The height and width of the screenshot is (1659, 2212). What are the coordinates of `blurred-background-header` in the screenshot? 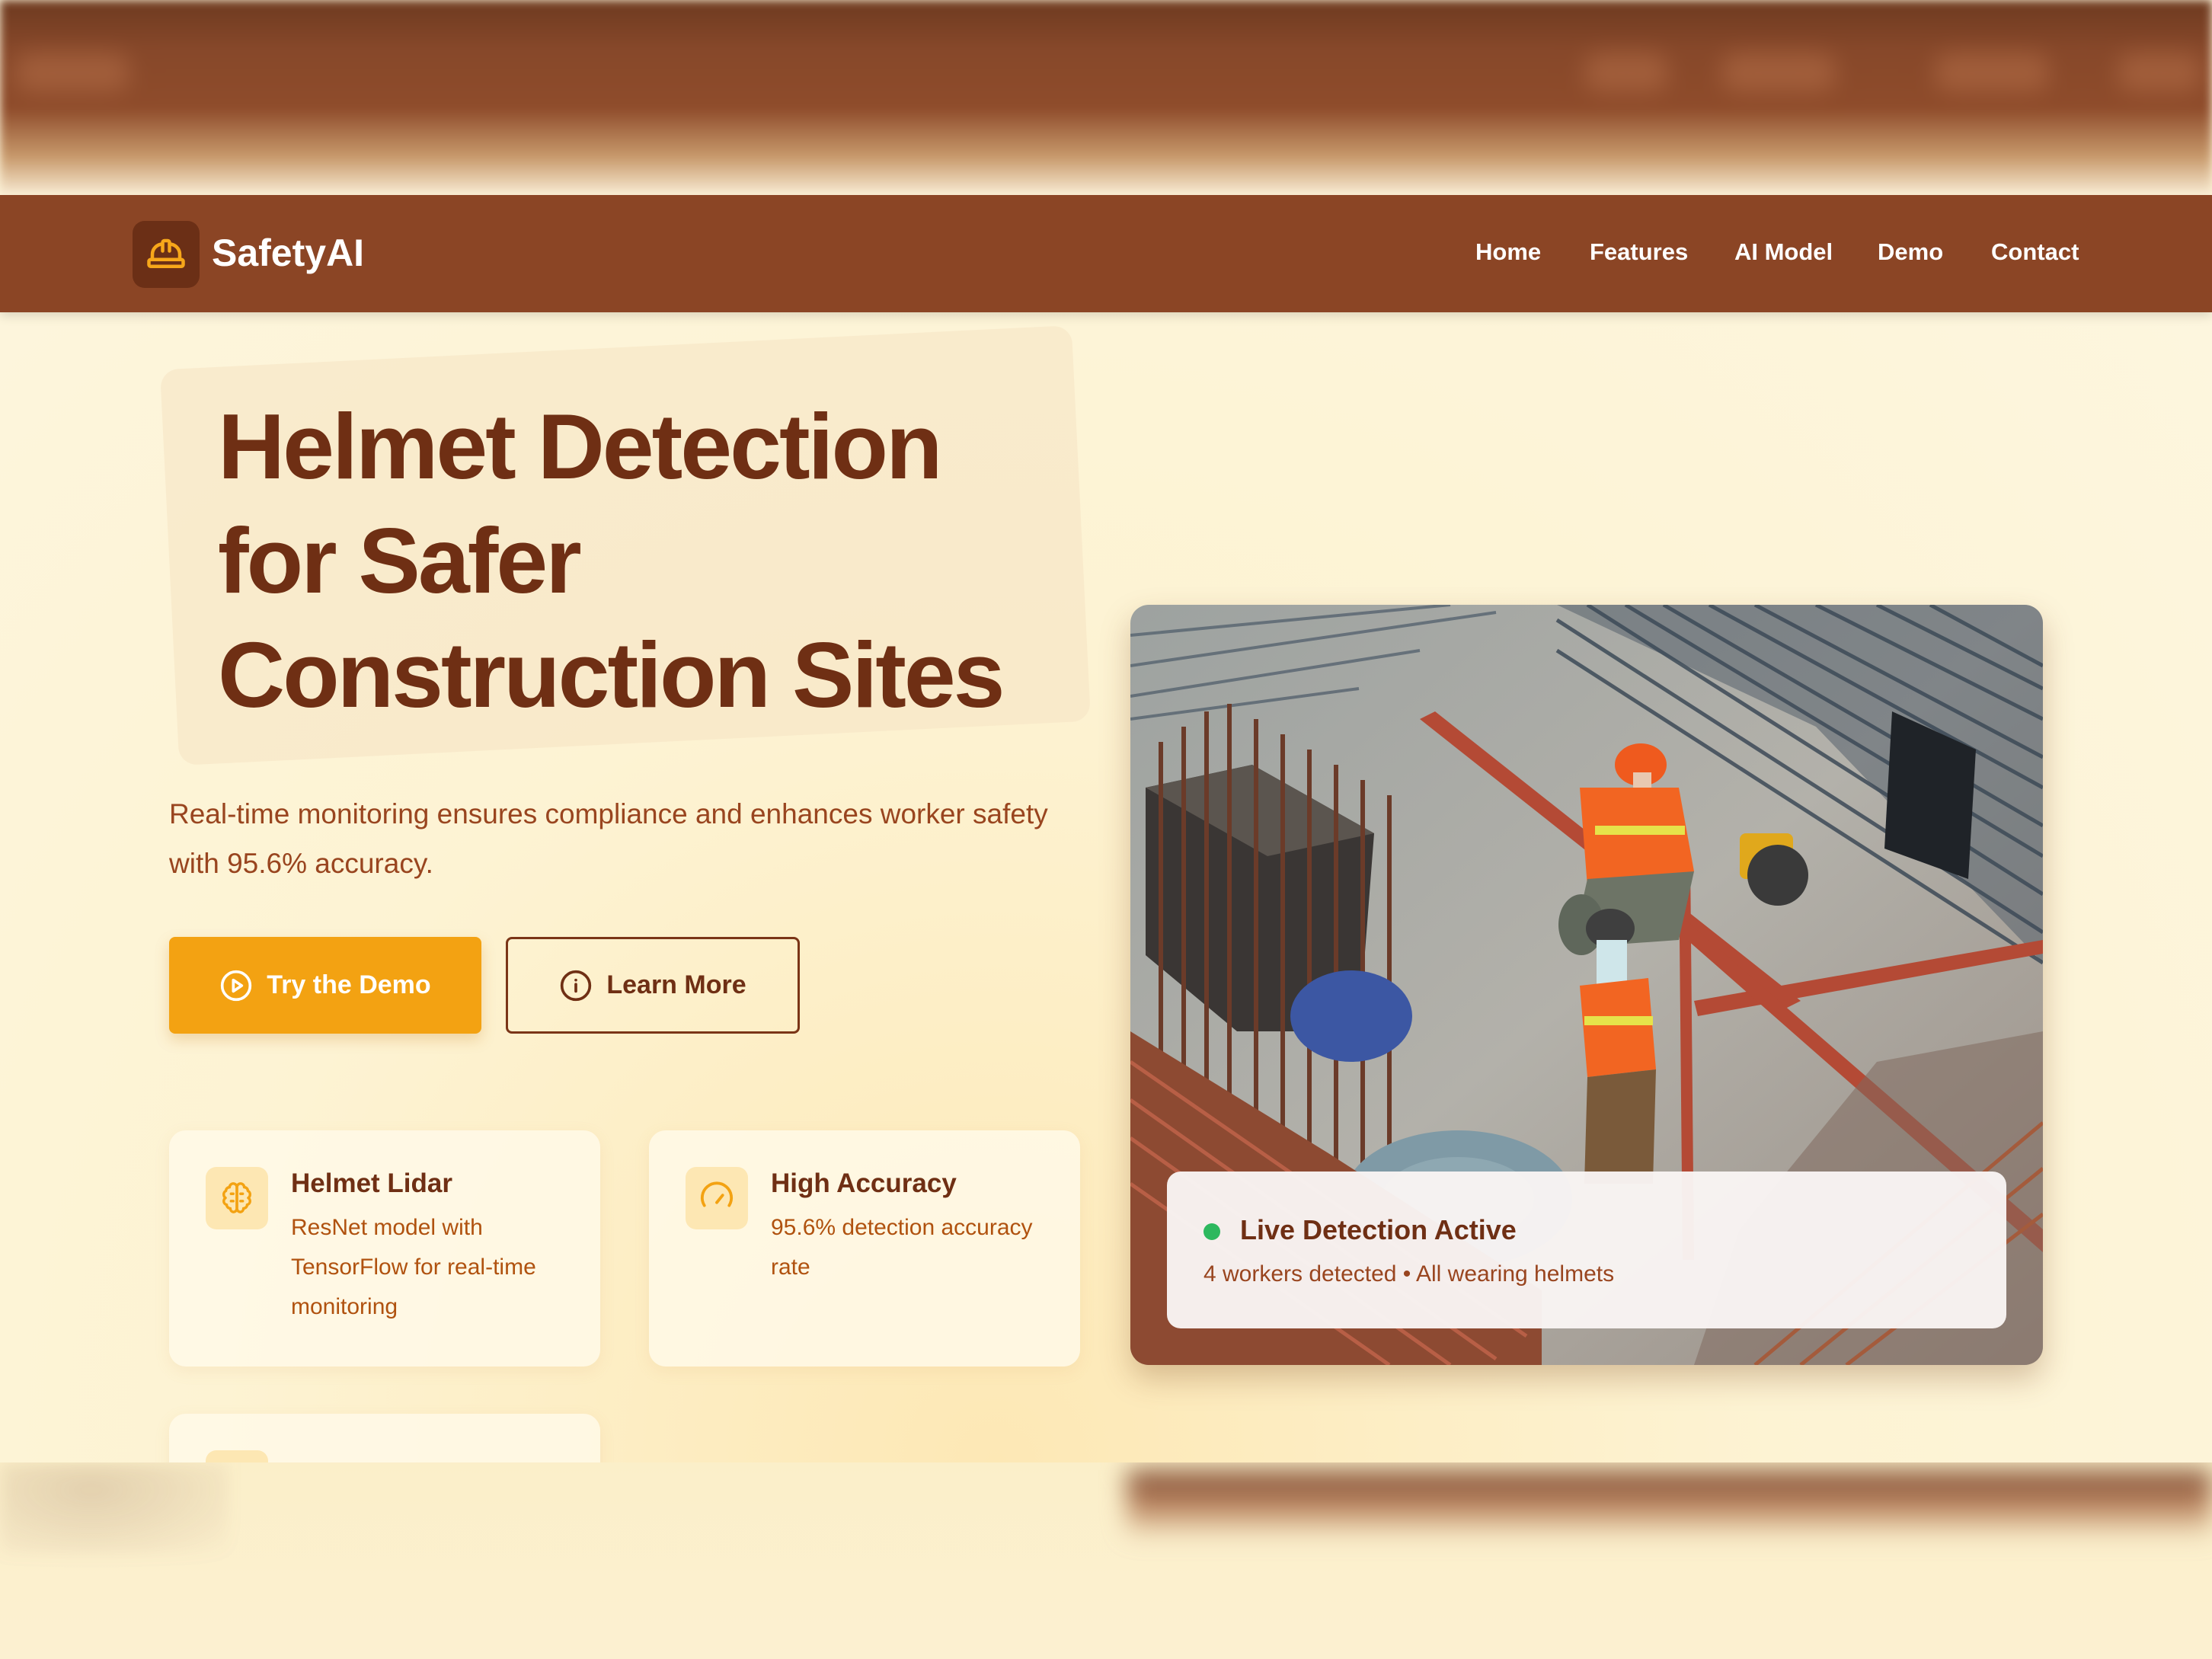 It's located at (1106, 98).